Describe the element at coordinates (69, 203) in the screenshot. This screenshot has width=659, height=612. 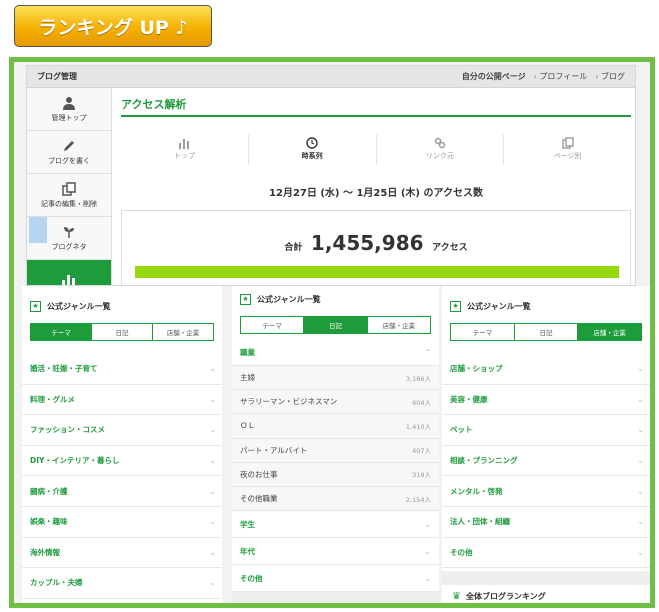
I see `sidebar-item-label: 記事の編集・削除` at that location.